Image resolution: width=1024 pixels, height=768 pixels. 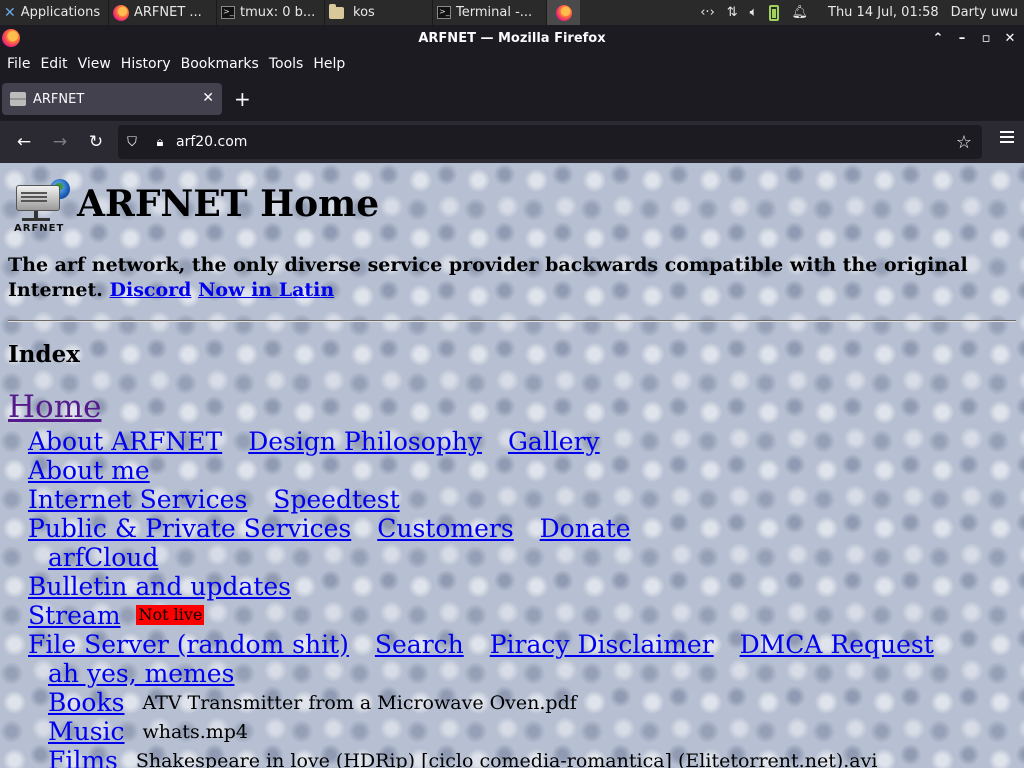 I want to click on arfcloud-link: arfCloud, so click(x=103, y=557).